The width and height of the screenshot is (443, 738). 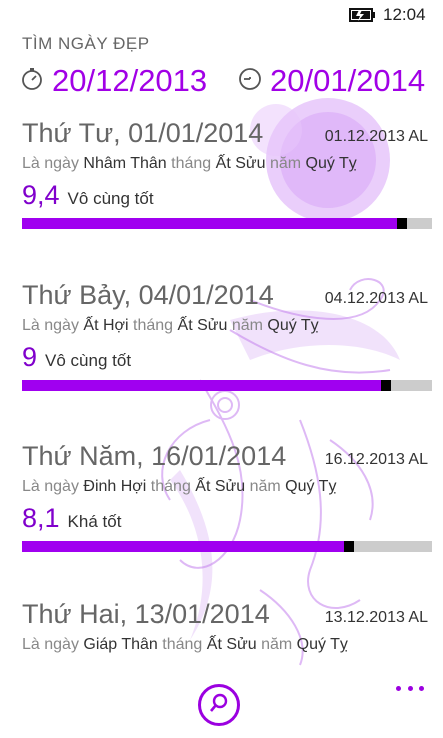 I want to click on to-date-value: 20/01/2014, so click(x=348, y=80).